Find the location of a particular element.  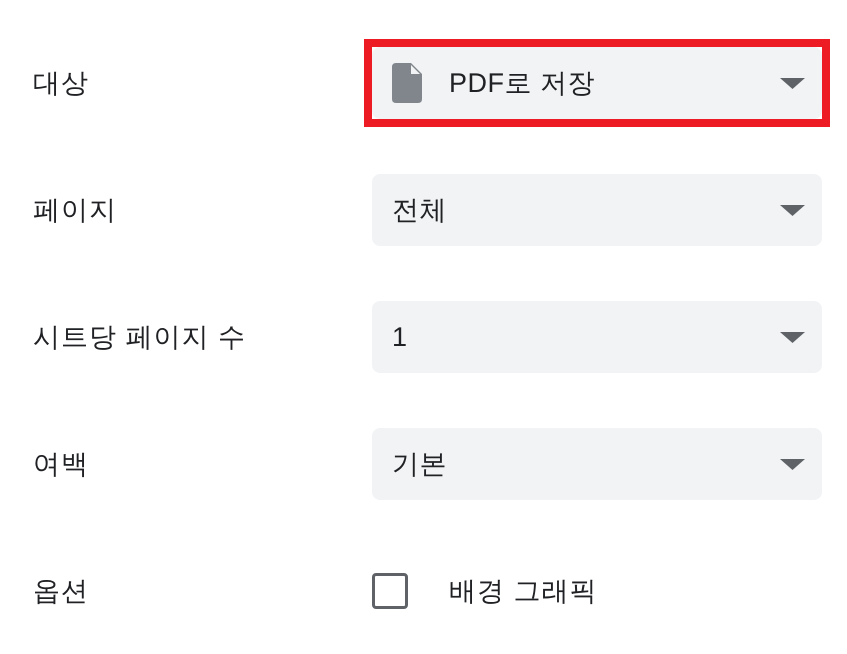

select-value: 전체 is located at coordinates (420, 210).